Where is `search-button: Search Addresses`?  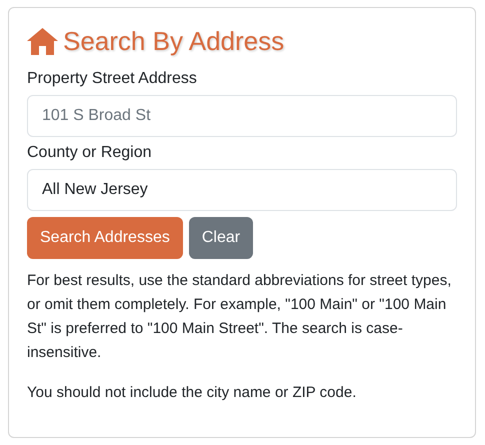 search-button: Search Addresses is located at coordinates (105, 238).